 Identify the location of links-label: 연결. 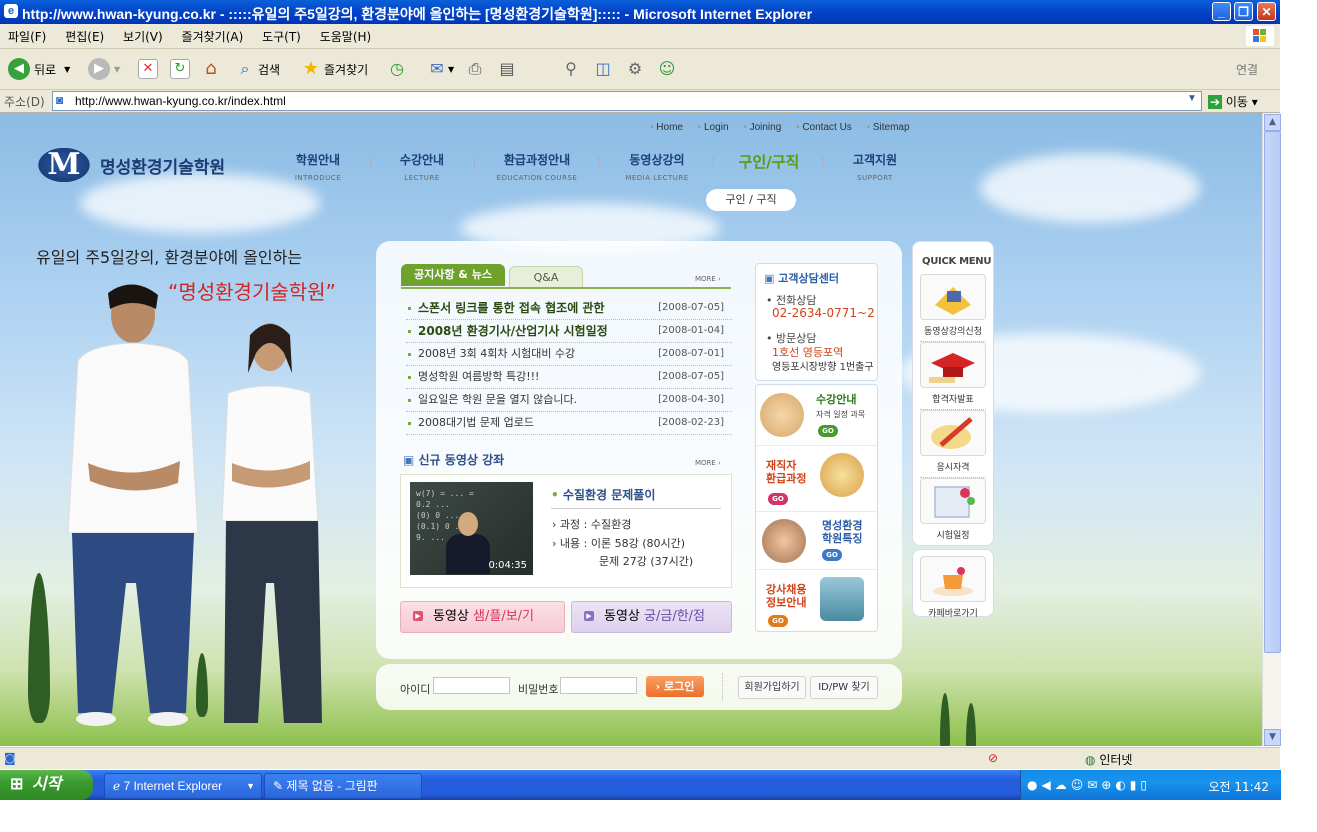
(1247, 69).